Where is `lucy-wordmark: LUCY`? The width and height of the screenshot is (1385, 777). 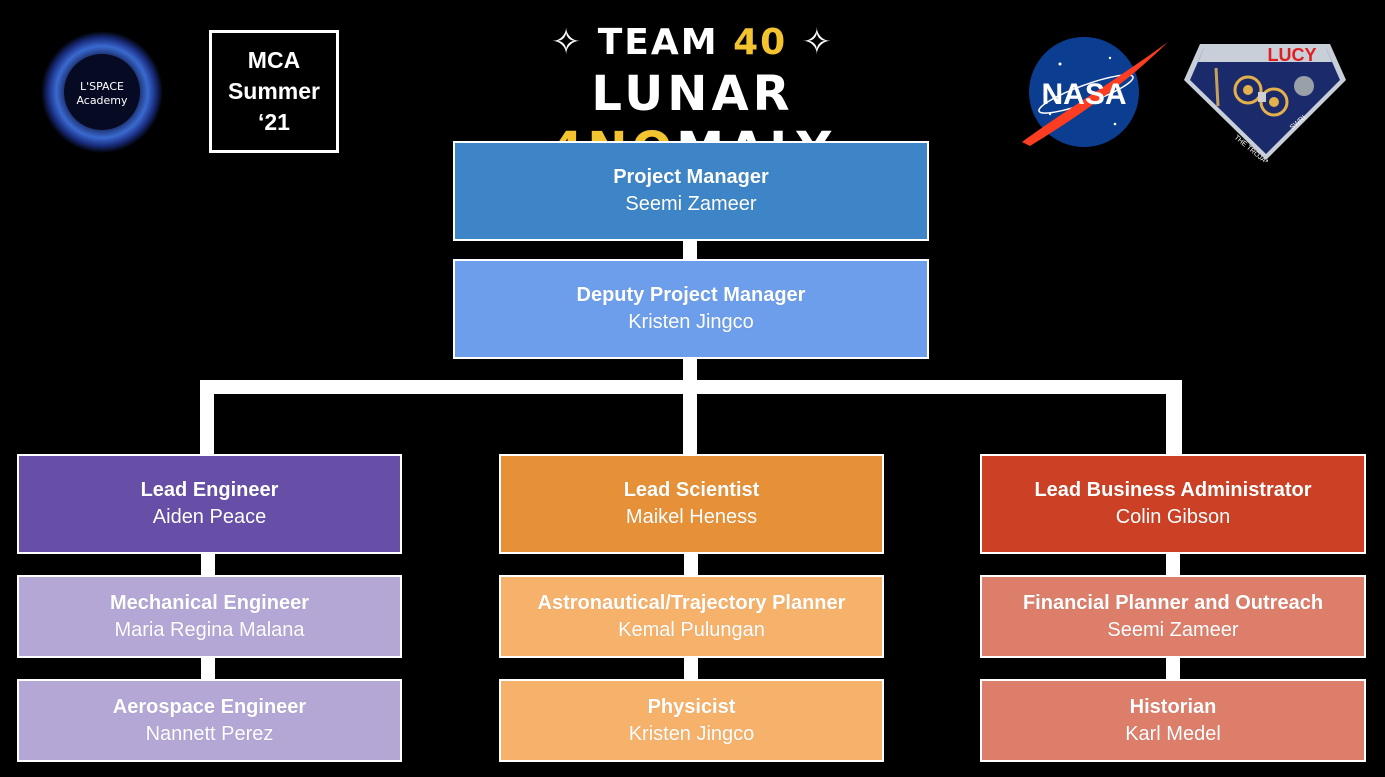 lucy-wordmark: LUCY is located at coordinates (1292, 55).